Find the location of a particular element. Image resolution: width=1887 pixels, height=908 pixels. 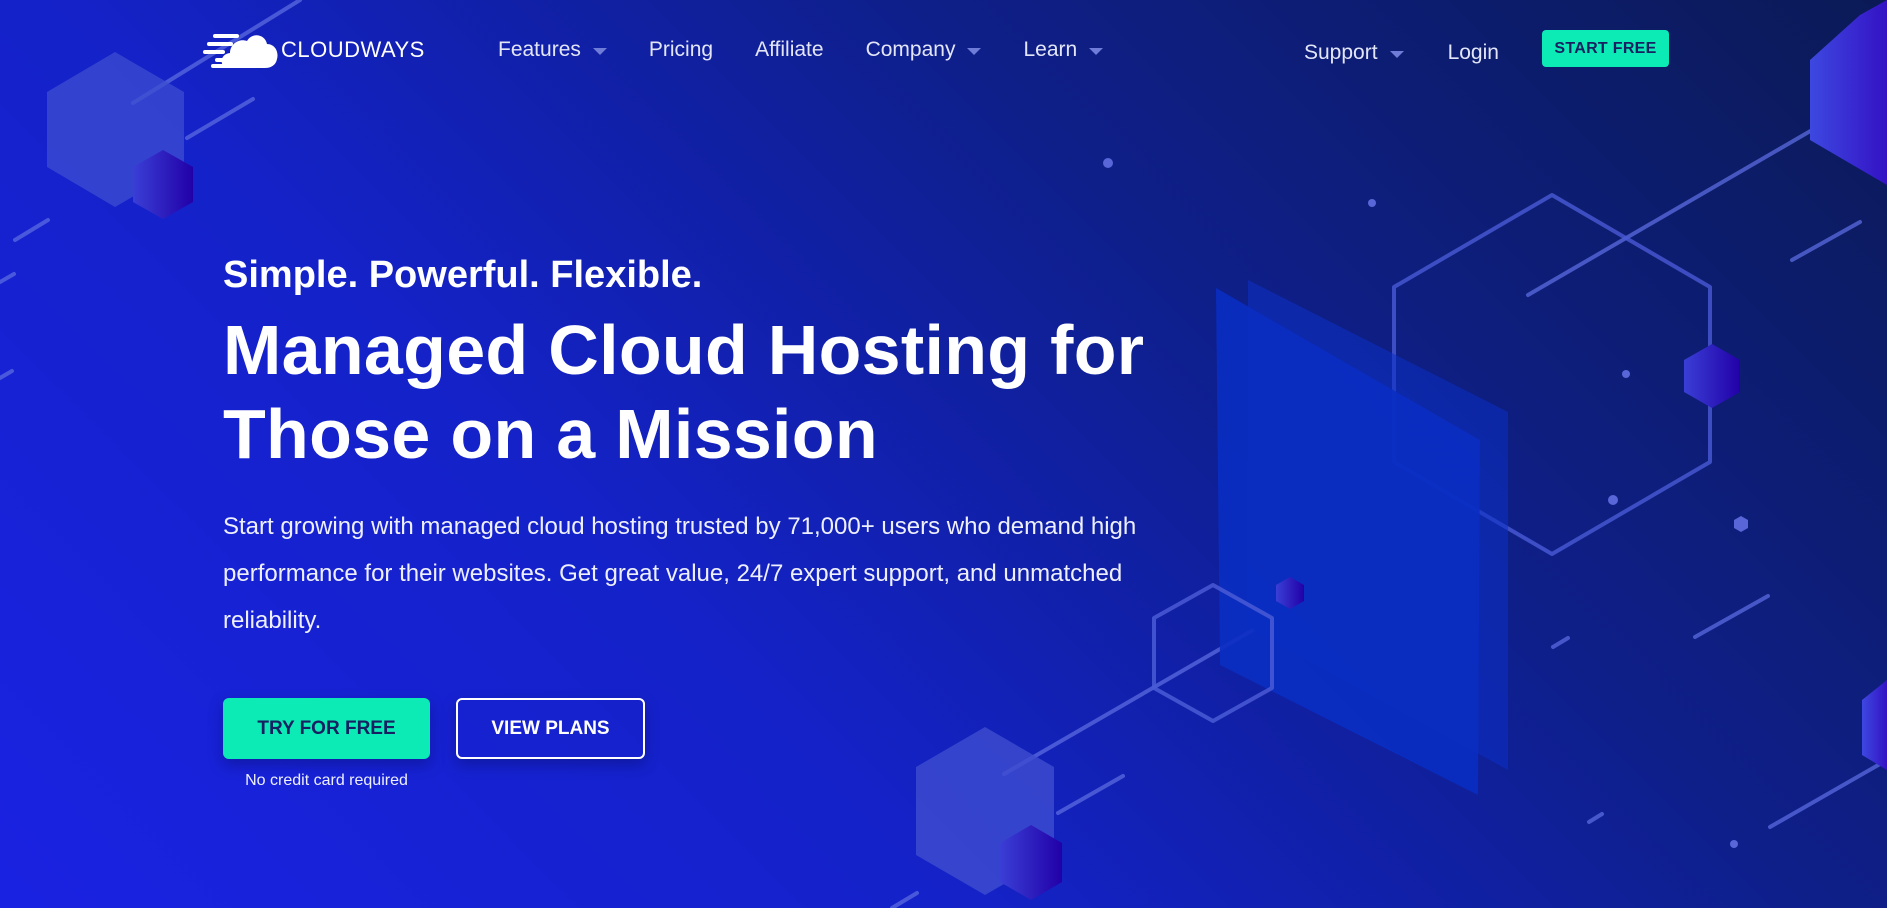

nav-item-support: Support is located at coordinates (1354, 53).